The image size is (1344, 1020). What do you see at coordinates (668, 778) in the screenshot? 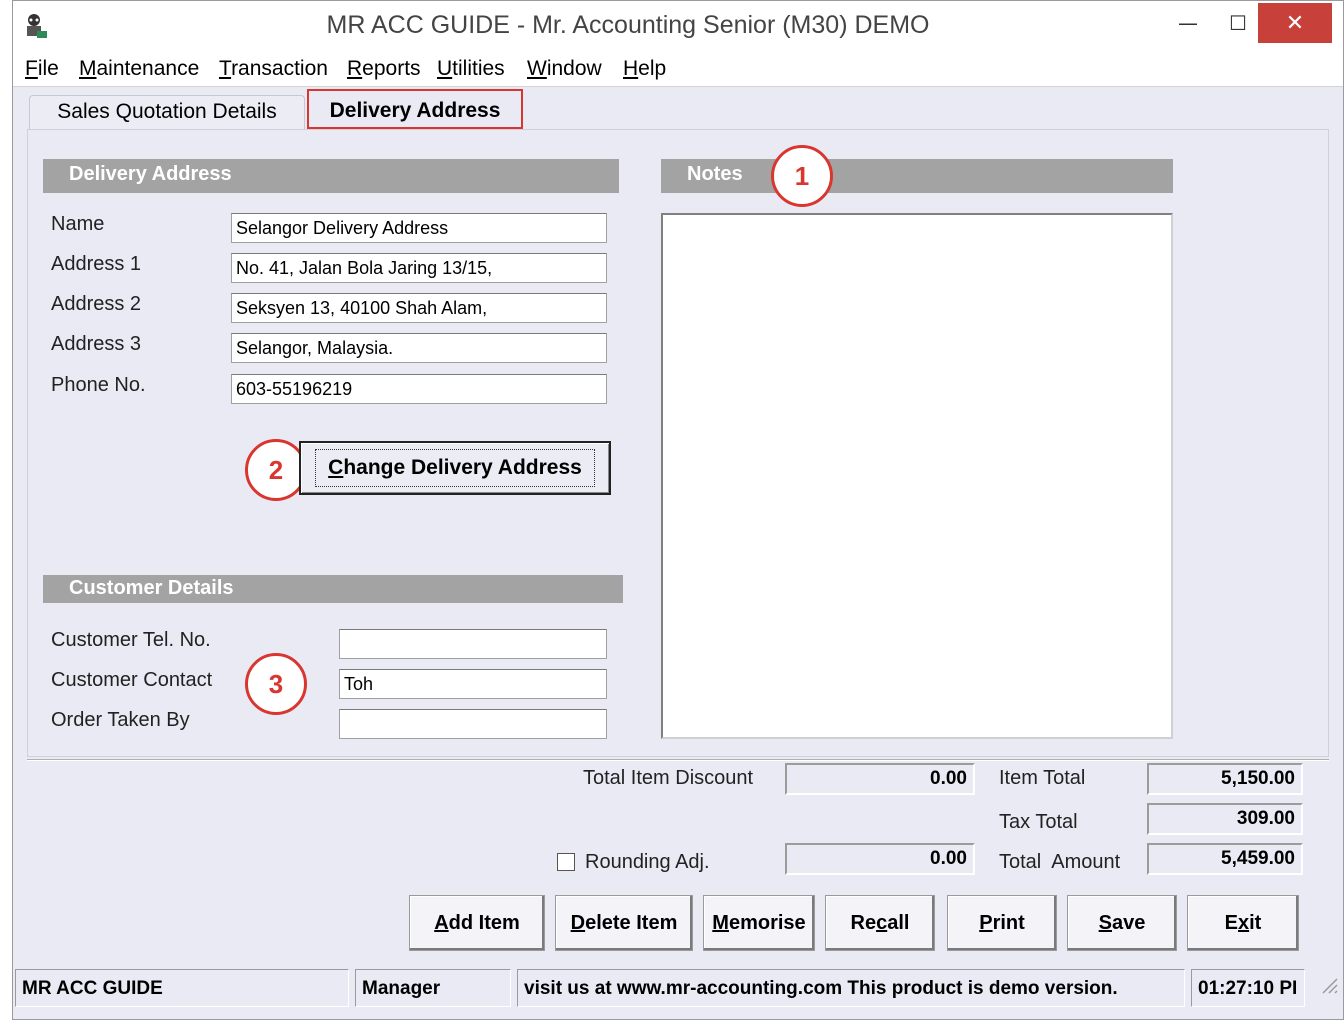
I see `total-item-discount-label: Total Item Discount` at bounding box center [668, 778].